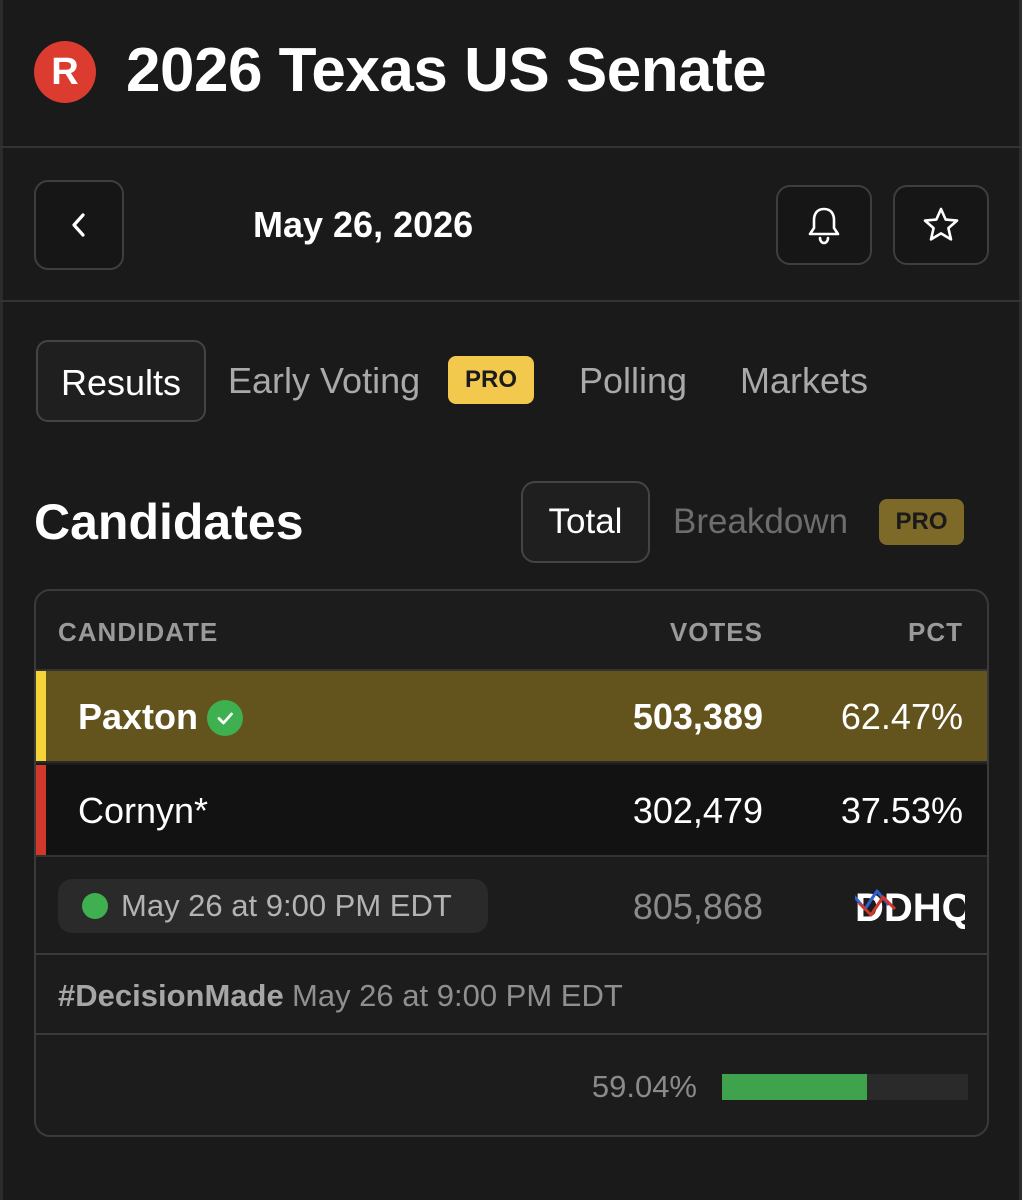 This screenshot has height=1200, width=1022. I want to click on logo-letter: R, so click(65, 71).